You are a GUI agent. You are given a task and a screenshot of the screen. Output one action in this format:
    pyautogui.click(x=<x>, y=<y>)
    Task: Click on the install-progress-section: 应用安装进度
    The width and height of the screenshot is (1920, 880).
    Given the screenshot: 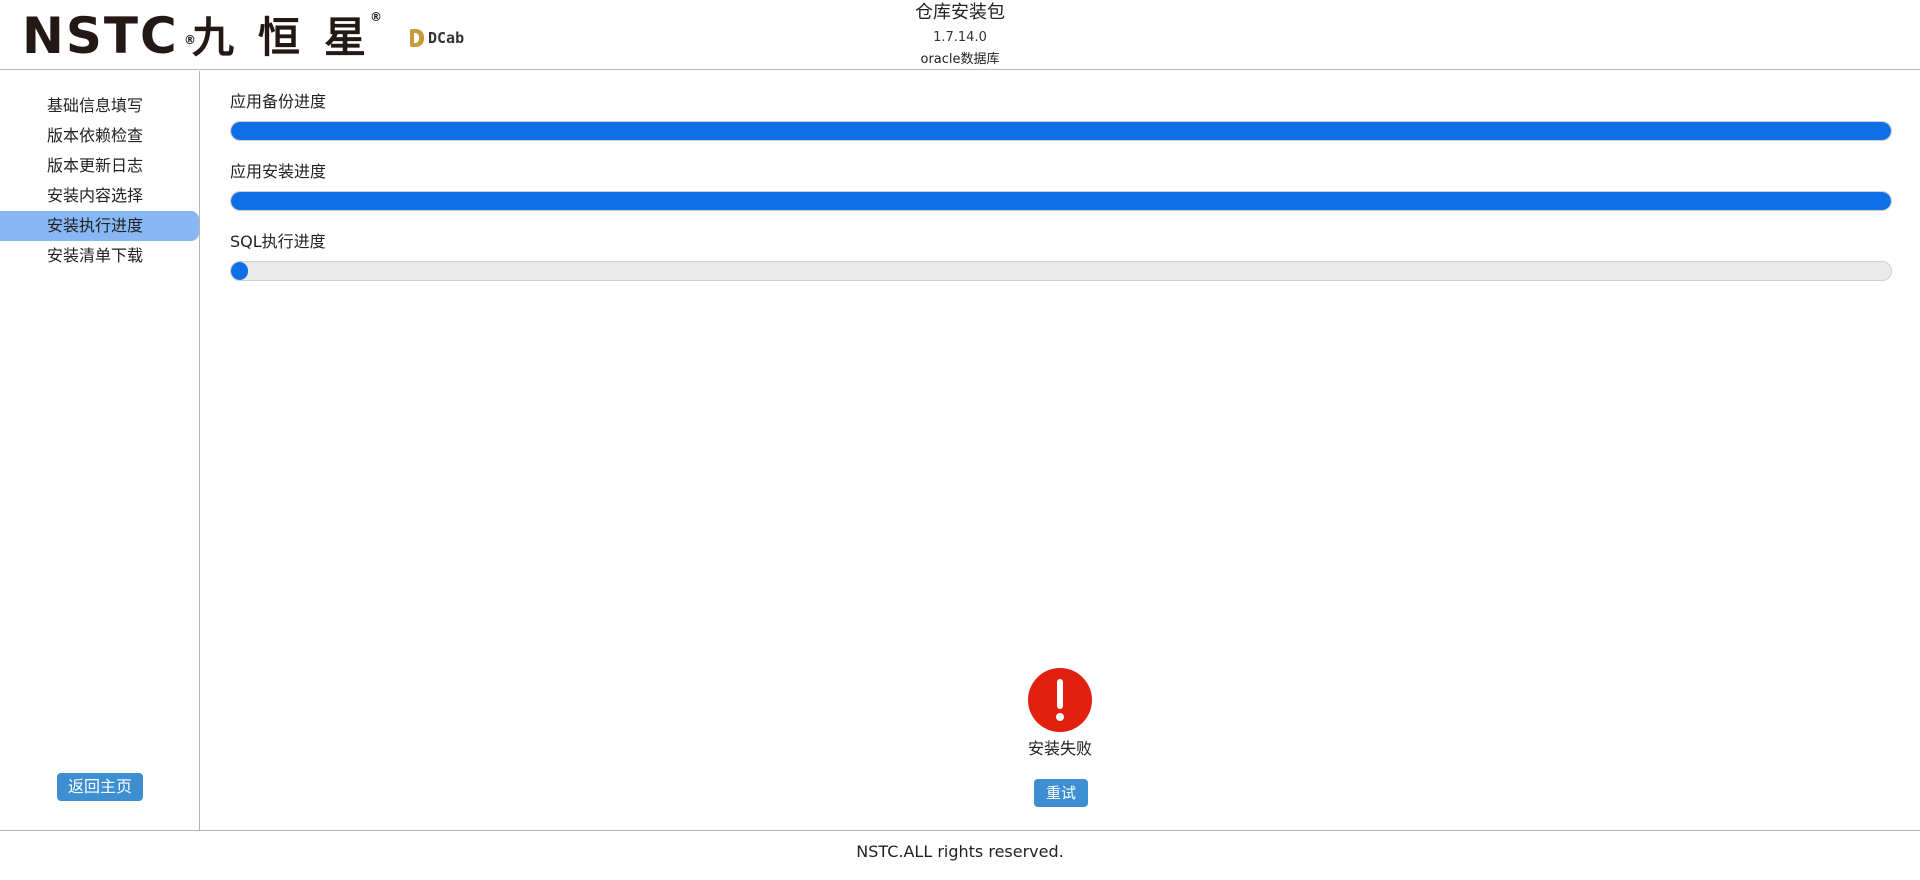 What is the action you would take?
    pyautogui.click(x=1061, y=186)
    